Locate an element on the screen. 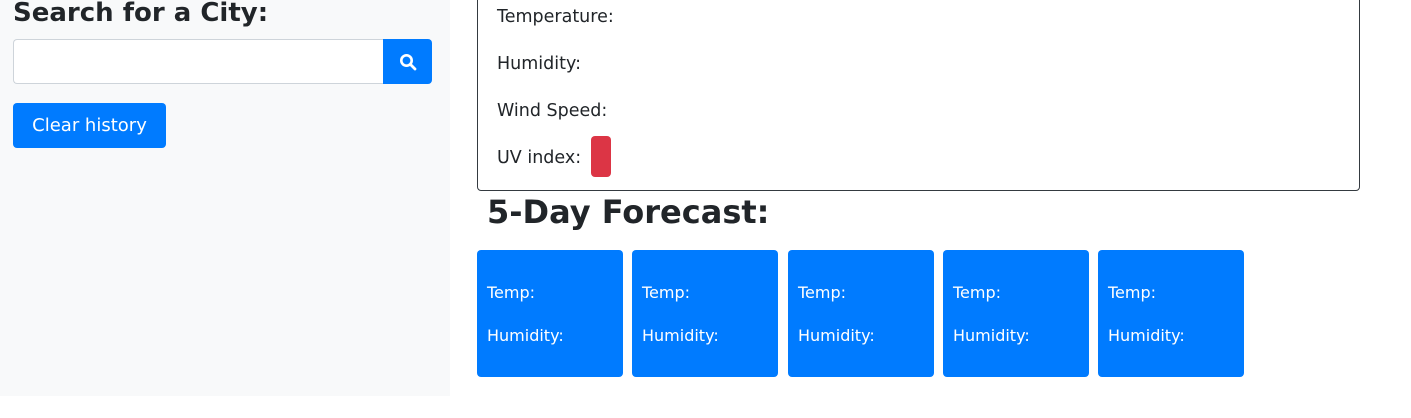 Image resolution: width=1411 pixels, height=418 pixels. search-heading: Search for a City: is located at coordinates (141, 14).